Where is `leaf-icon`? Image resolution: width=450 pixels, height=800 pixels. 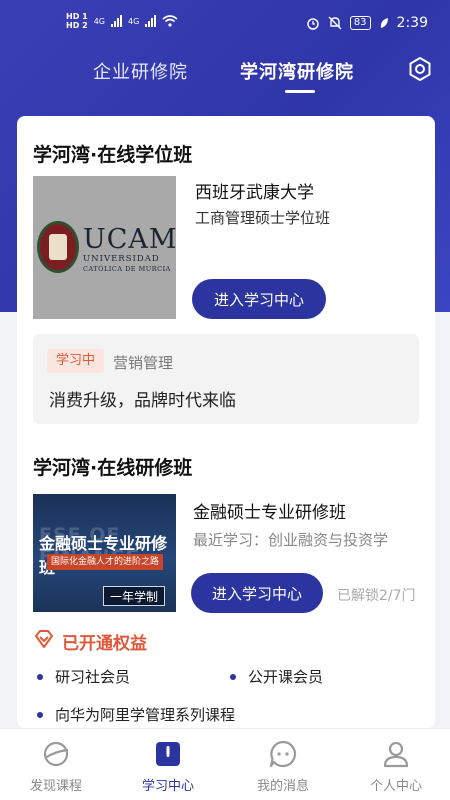 leaf-icon is located at coordinates (384, 23).